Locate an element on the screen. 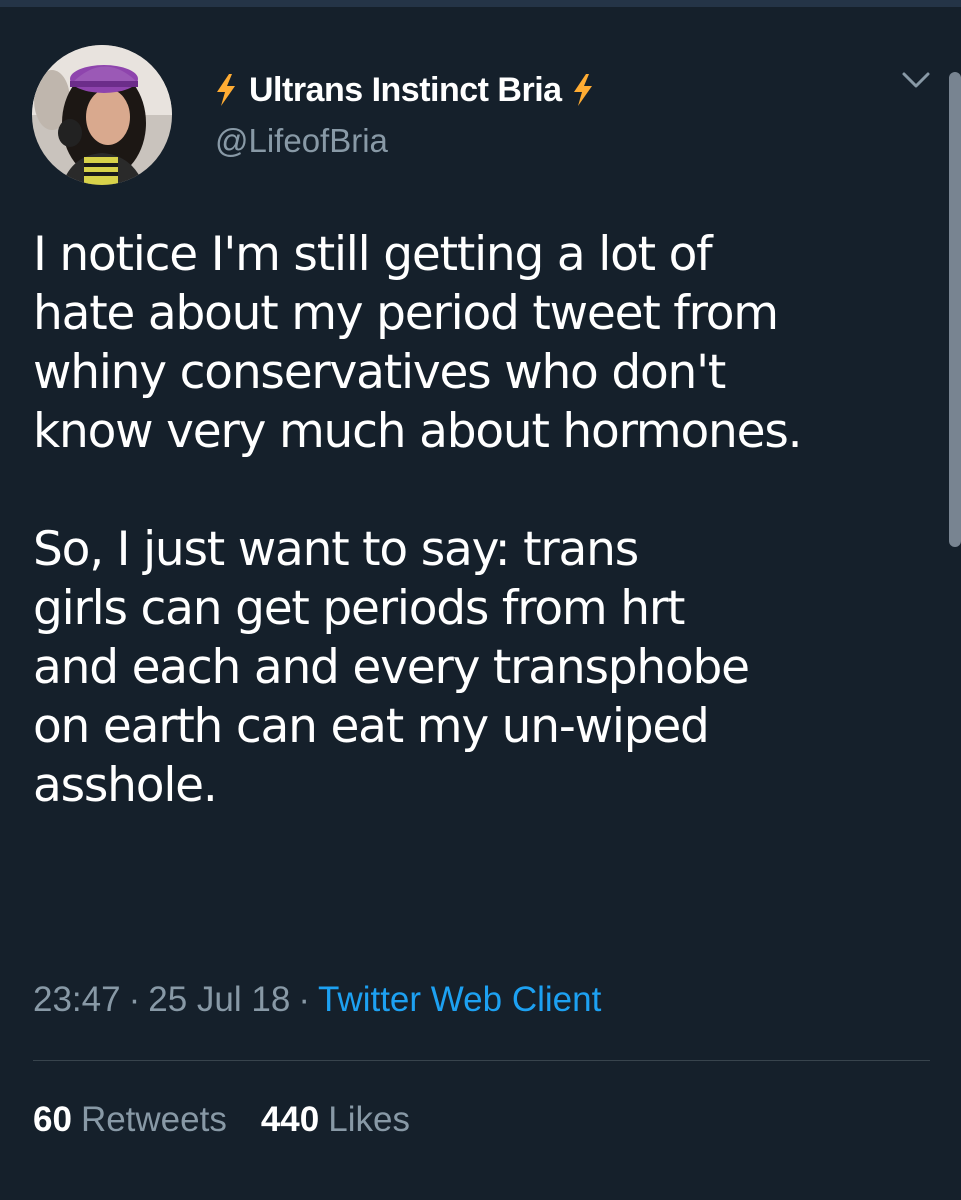 The width and height of the screenshot is (961, 1200). user-handle: @LifeofBria is located at coordinates (301, 141).